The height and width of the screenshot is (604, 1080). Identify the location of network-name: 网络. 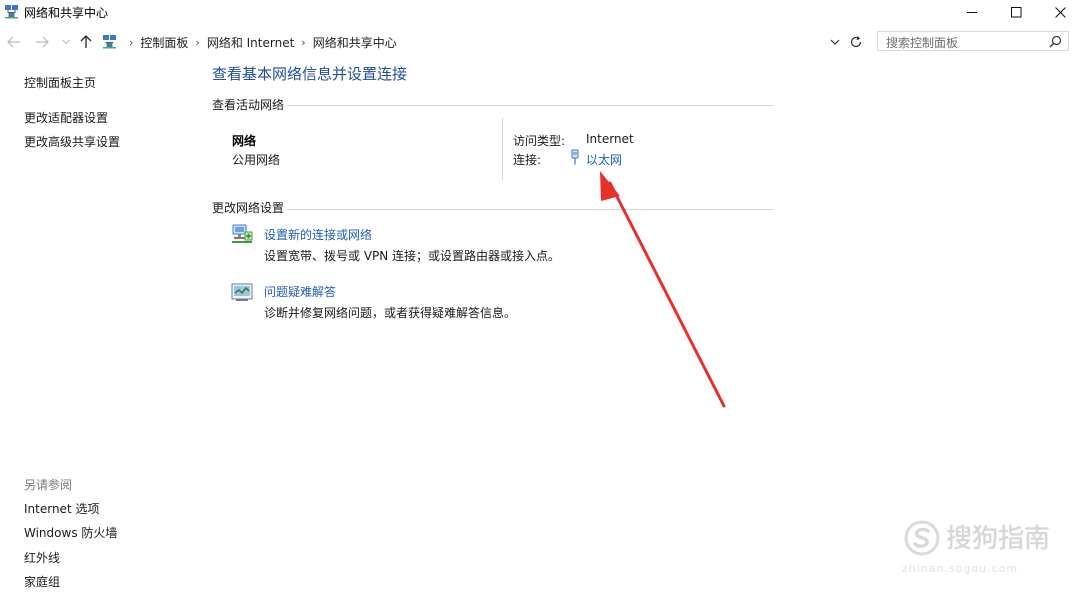
(244, 141).